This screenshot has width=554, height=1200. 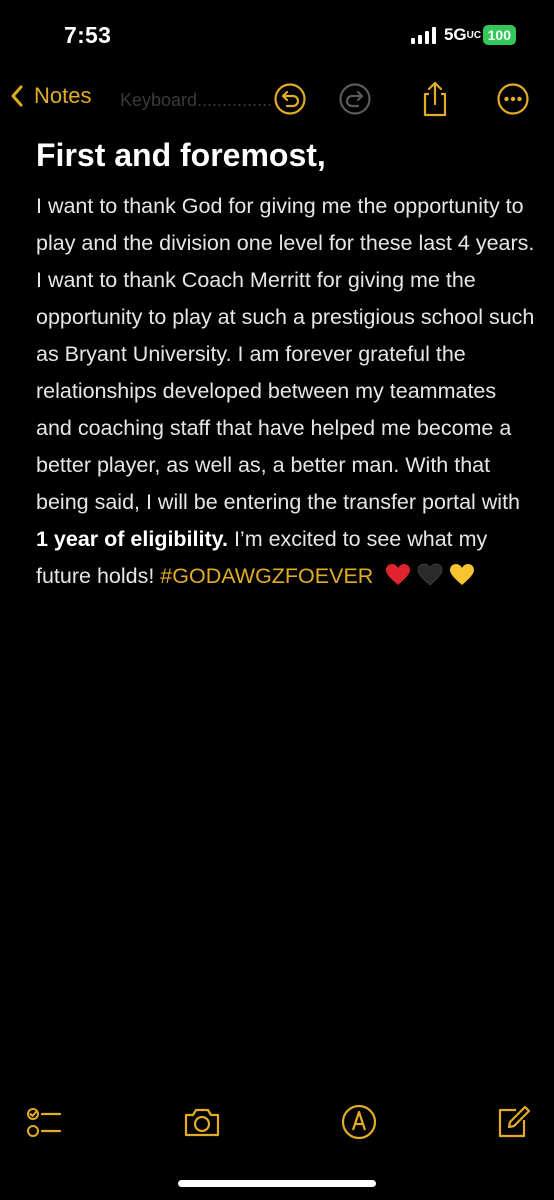 What do you see at coordinates (435, 99) in the screenshot?
I see `share-icon` at bounding box center [435, 99].